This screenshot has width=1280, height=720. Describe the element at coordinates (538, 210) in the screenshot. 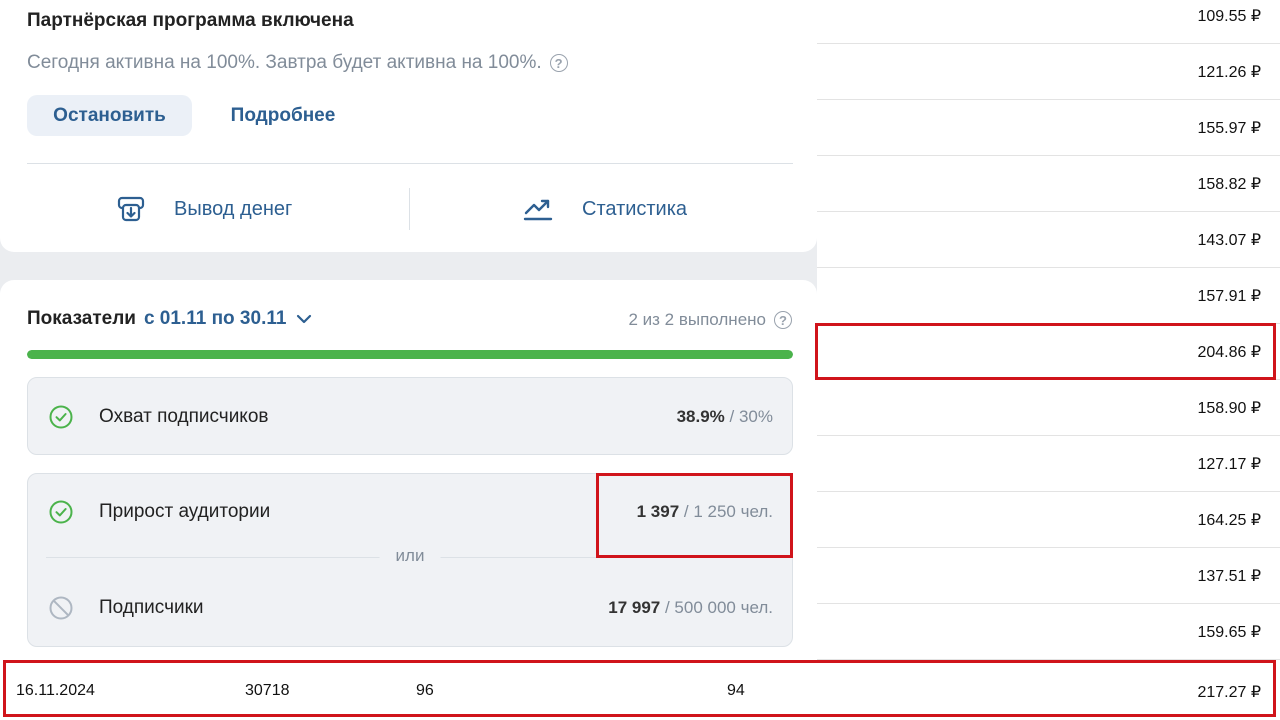

I see `trend-chart-icon` at that location.